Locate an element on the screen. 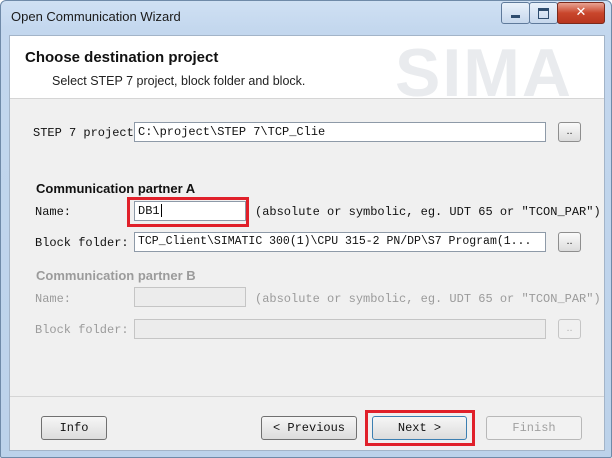 This screenshot has height=458, width=612. project-path-field: C:\project\STEP 7\TCP_Clie is located at coordinates (340, 132).